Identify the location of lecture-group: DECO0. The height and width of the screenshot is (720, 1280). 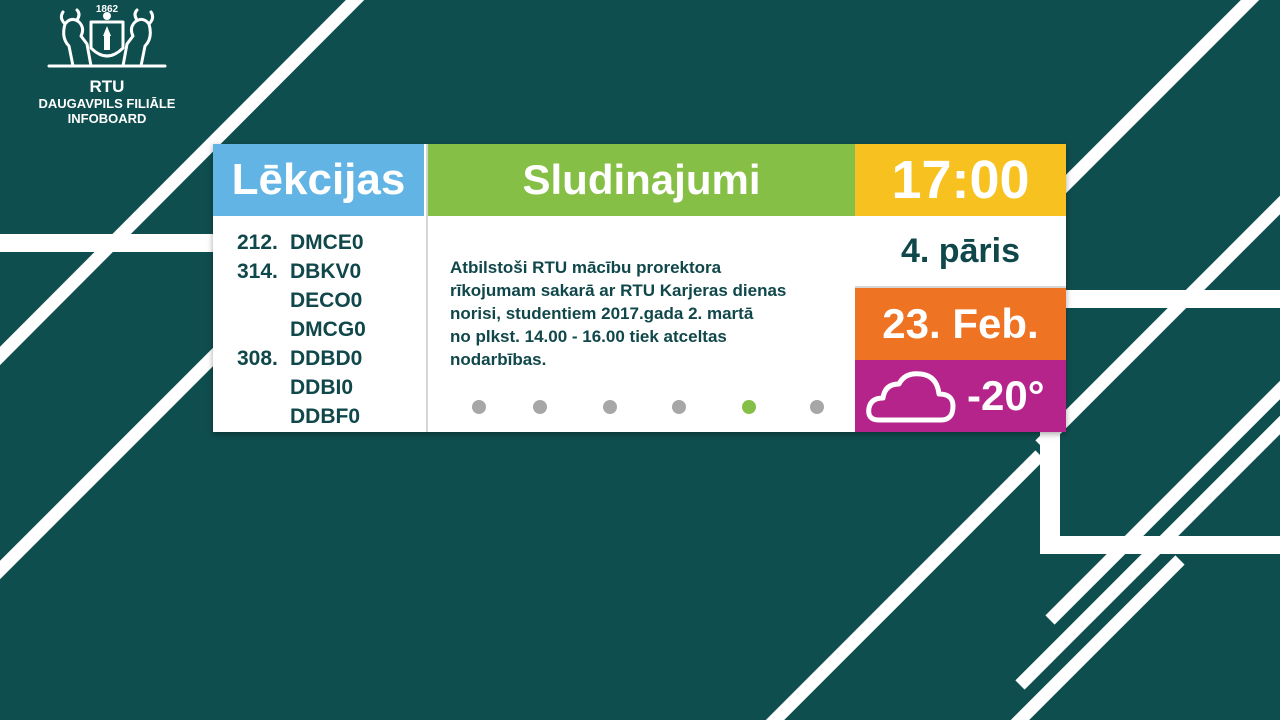
(326, 300).